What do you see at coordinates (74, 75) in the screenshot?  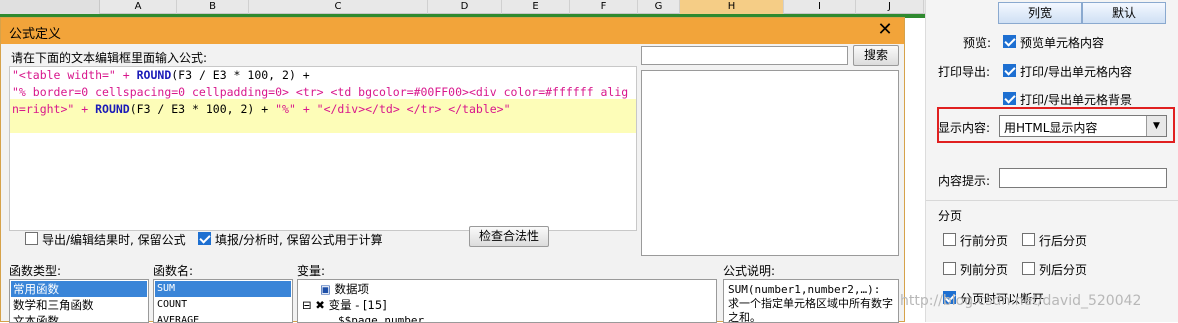 I see `formula-token: "<table width=" +` at bounding box center [74, 75].